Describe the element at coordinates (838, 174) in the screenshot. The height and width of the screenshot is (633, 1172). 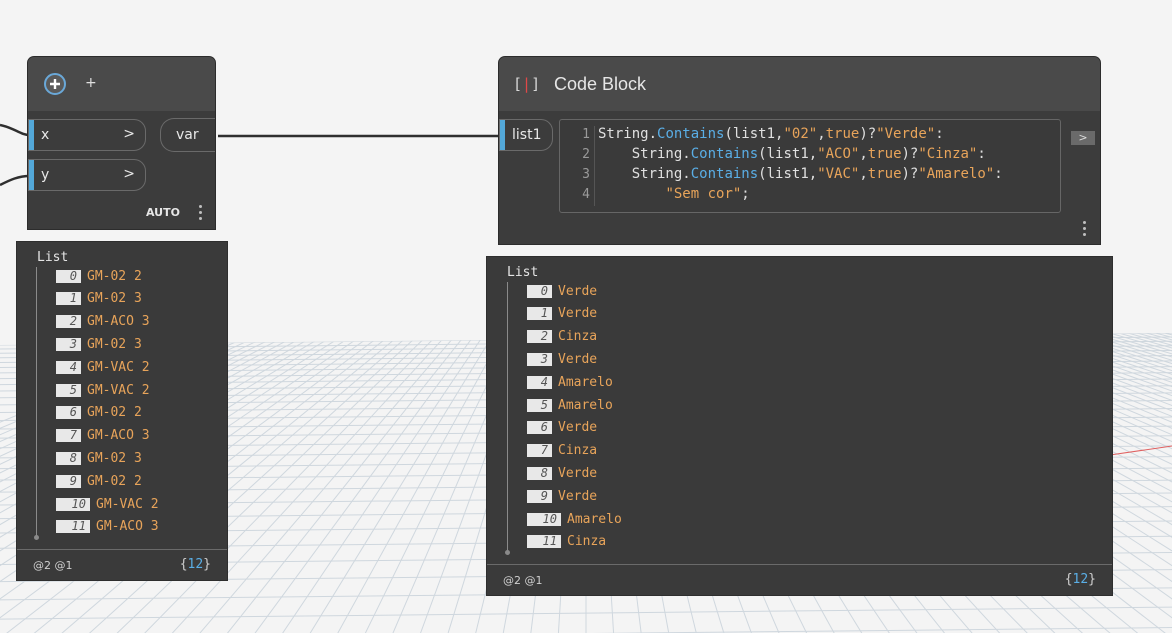
I see `code-token: "VAC"` at that location.